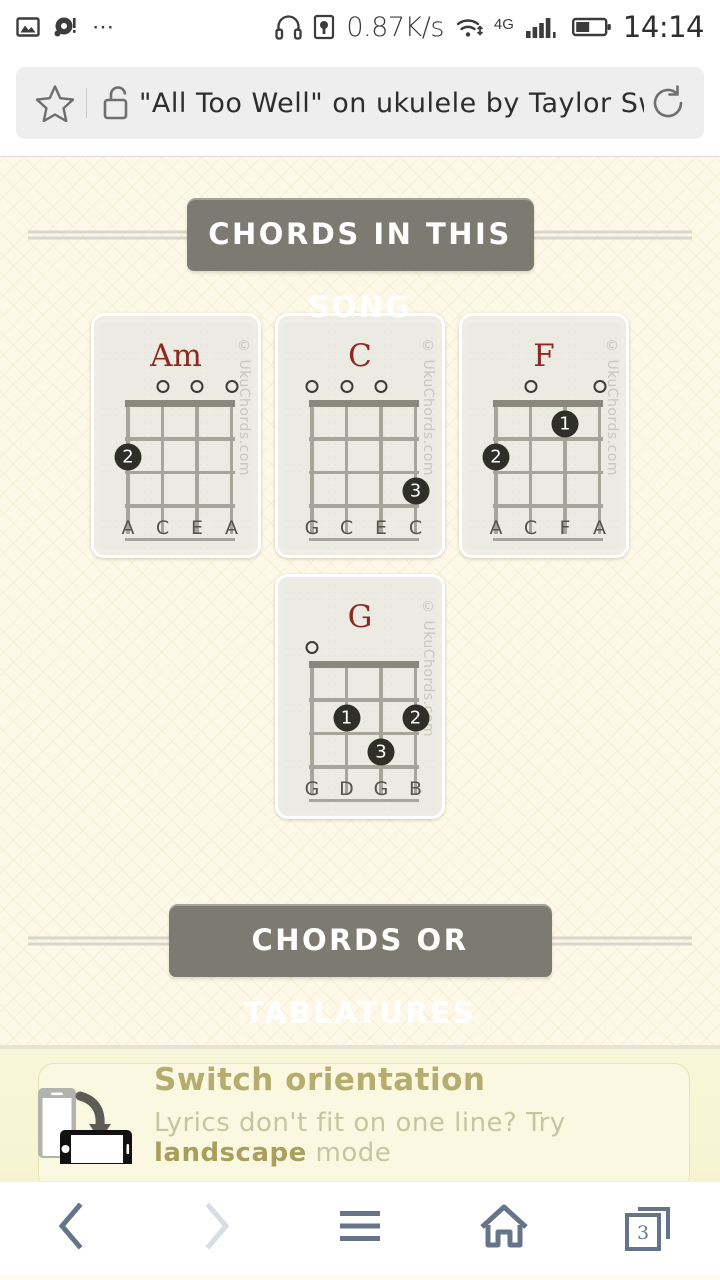 This screenshot has width=720, height=1280. I want to click on chord-card-F: F © UkuChords.com 1 2 A C F A, so click(544, 435).